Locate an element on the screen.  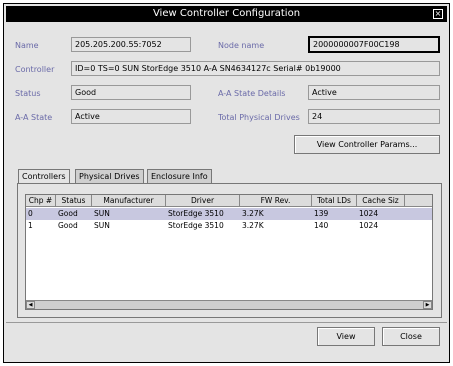
aa-state-details-label: A-A State Details is located at coordinates (252, 93).